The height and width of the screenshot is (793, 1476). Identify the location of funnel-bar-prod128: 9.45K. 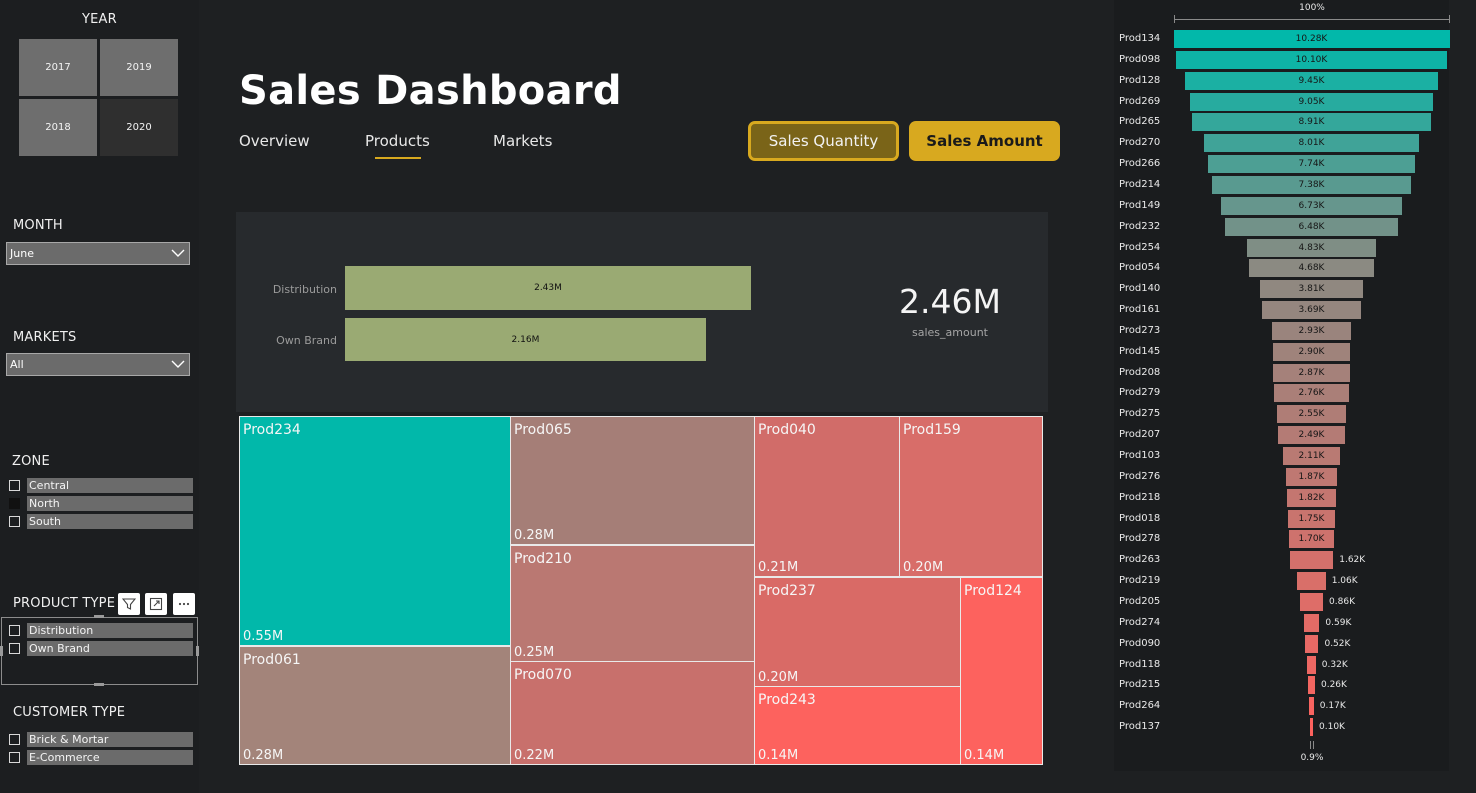
(1311, 80).